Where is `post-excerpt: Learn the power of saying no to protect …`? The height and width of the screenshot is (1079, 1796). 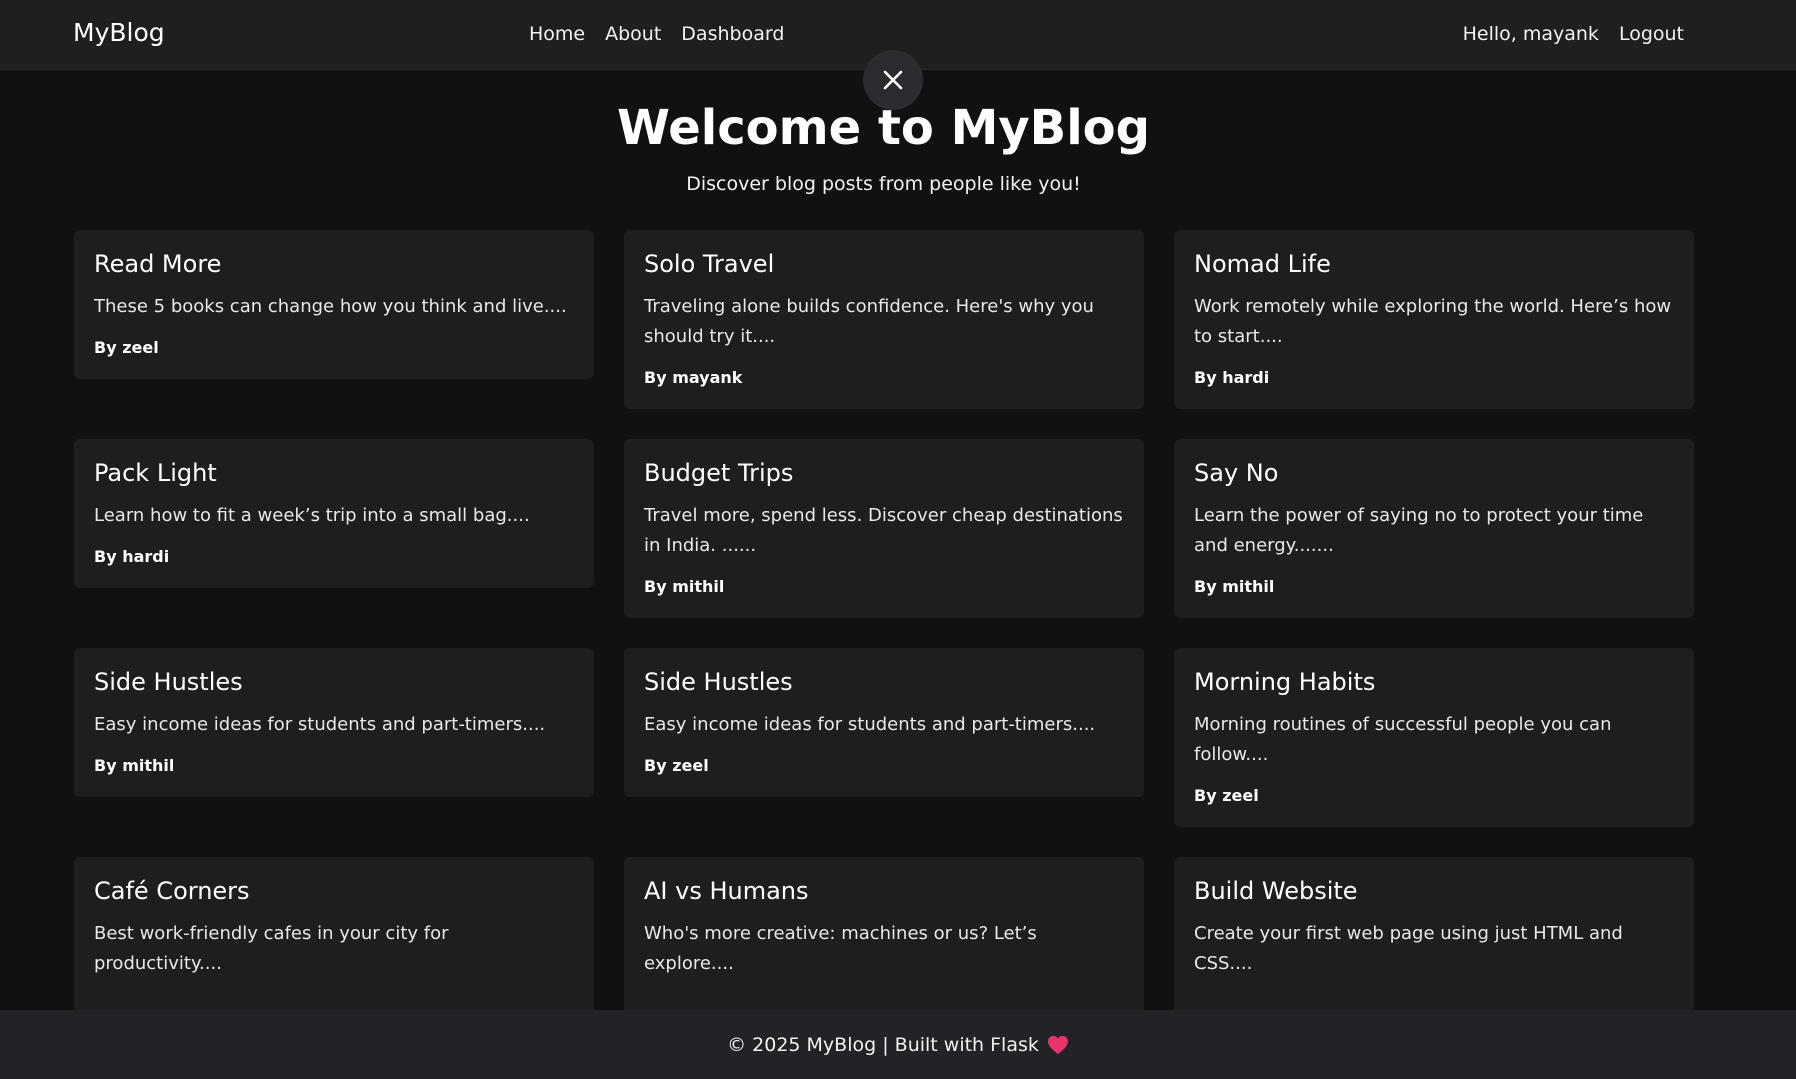 post-excerpt: Learn the power of saying no to protect … is located at coordinates (1419, 530).